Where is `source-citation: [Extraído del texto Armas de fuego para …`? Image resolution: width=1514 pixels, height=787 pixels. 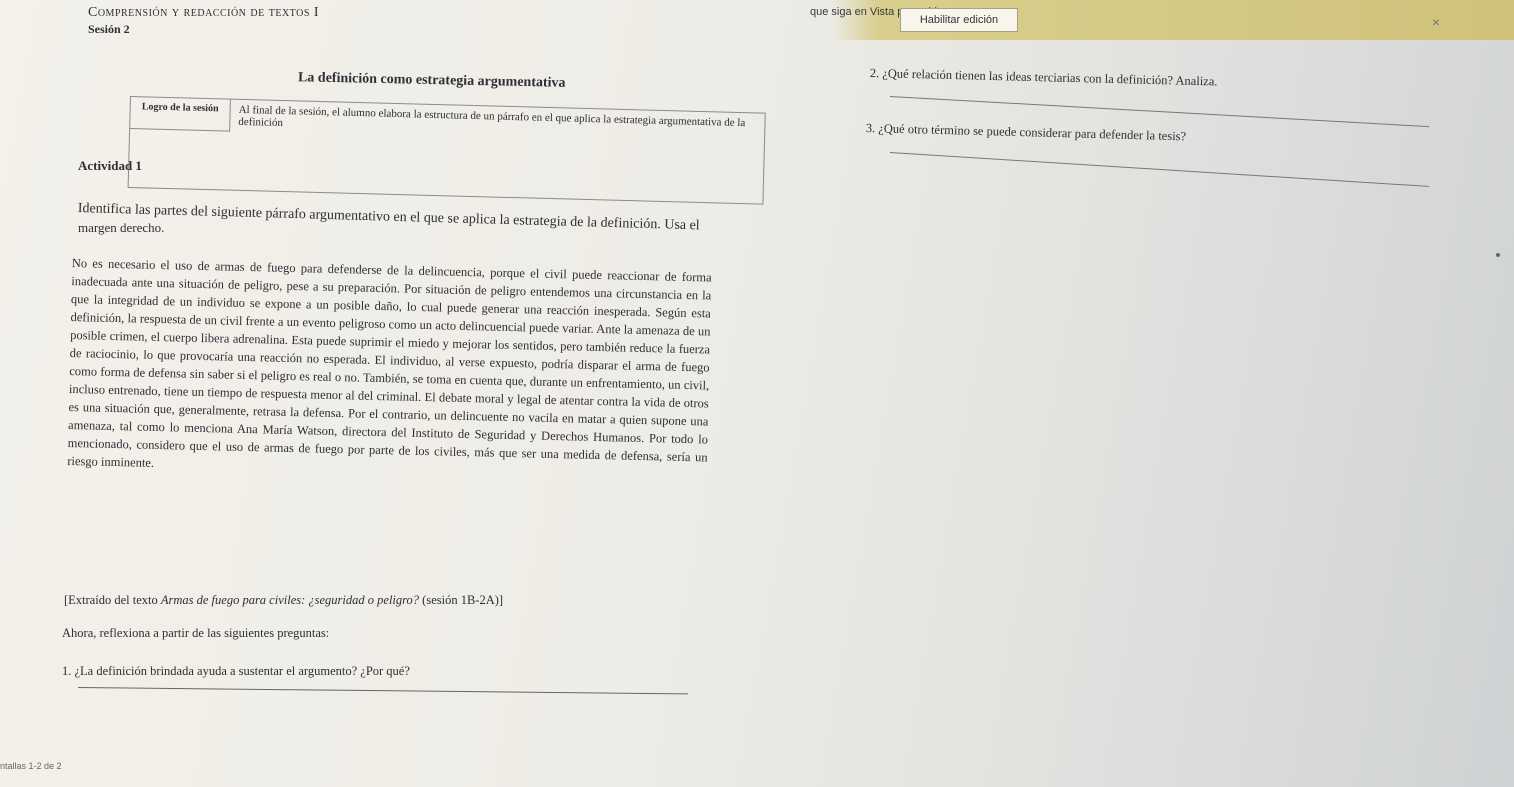
source-citation: [Extraído del texto Armas de fuego para … is located at coordinates (283, 600).